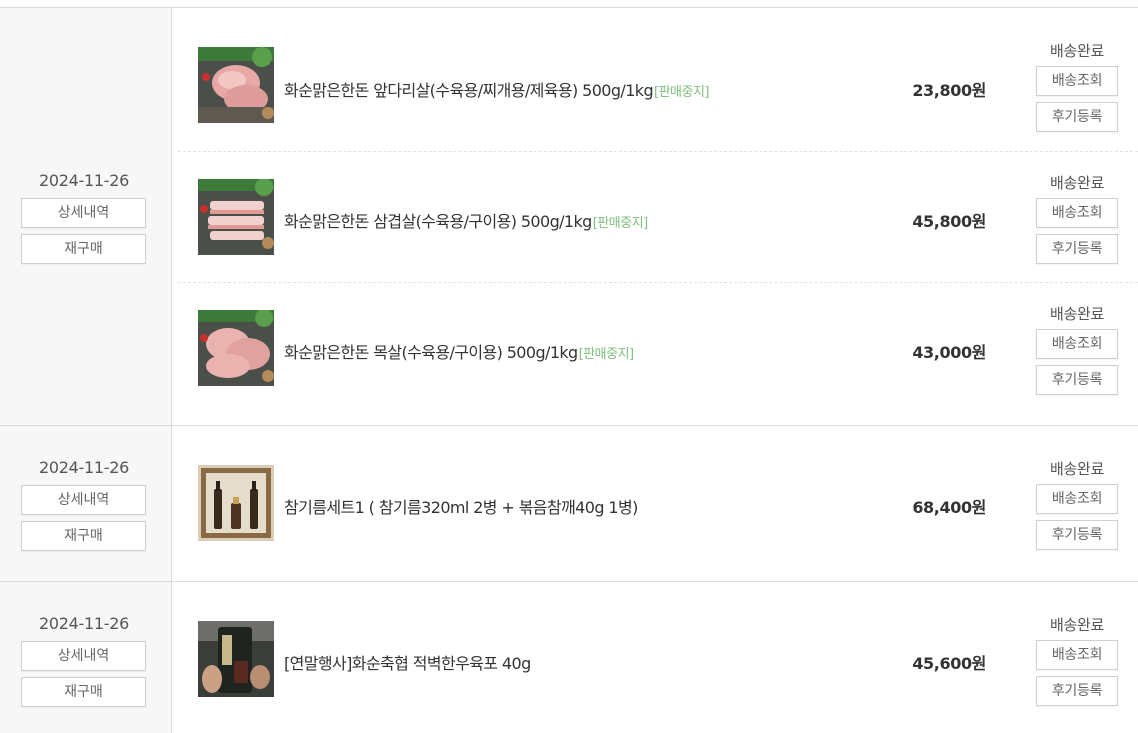 Image resolution: width=1138 pixels, height=733 pixels. What do you see at coordinates (438, 221) in the screenshot?
I see `product-name-text: 화순맑은한돈 삼겹살(수육용/구이용) 500g/1kg` at bounding box center [438, 221].